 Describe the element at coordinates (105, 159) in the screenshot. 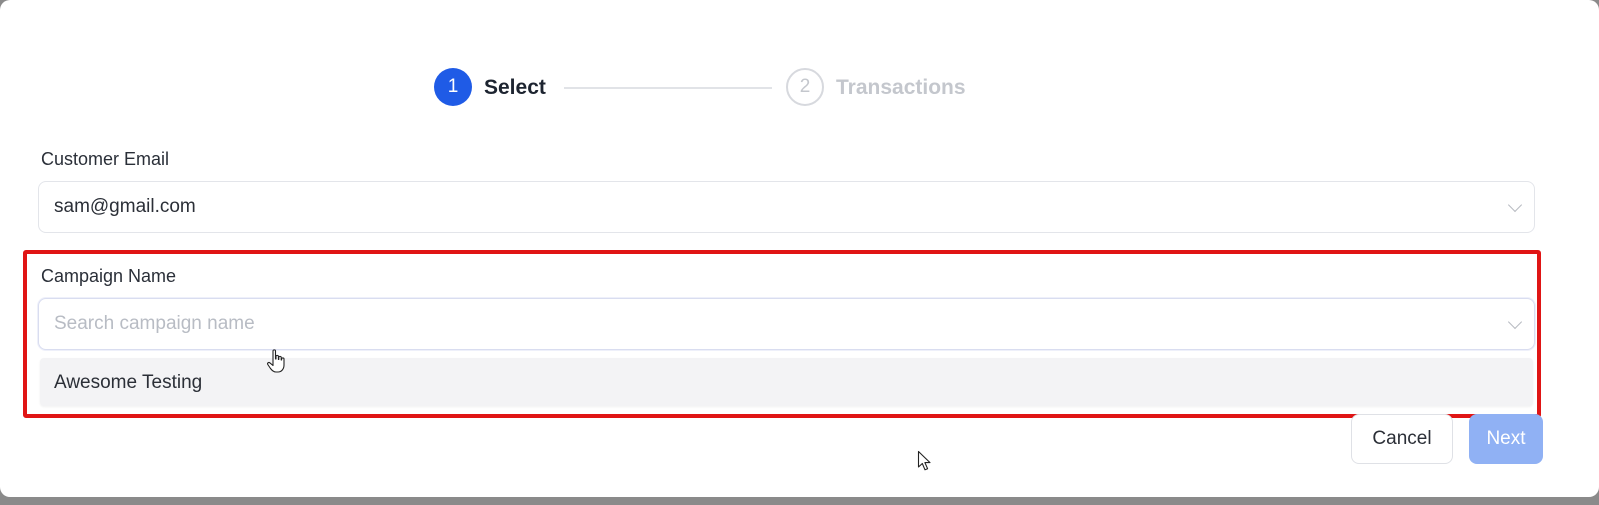

I see `customer-email-label: Customer Email` at that location.